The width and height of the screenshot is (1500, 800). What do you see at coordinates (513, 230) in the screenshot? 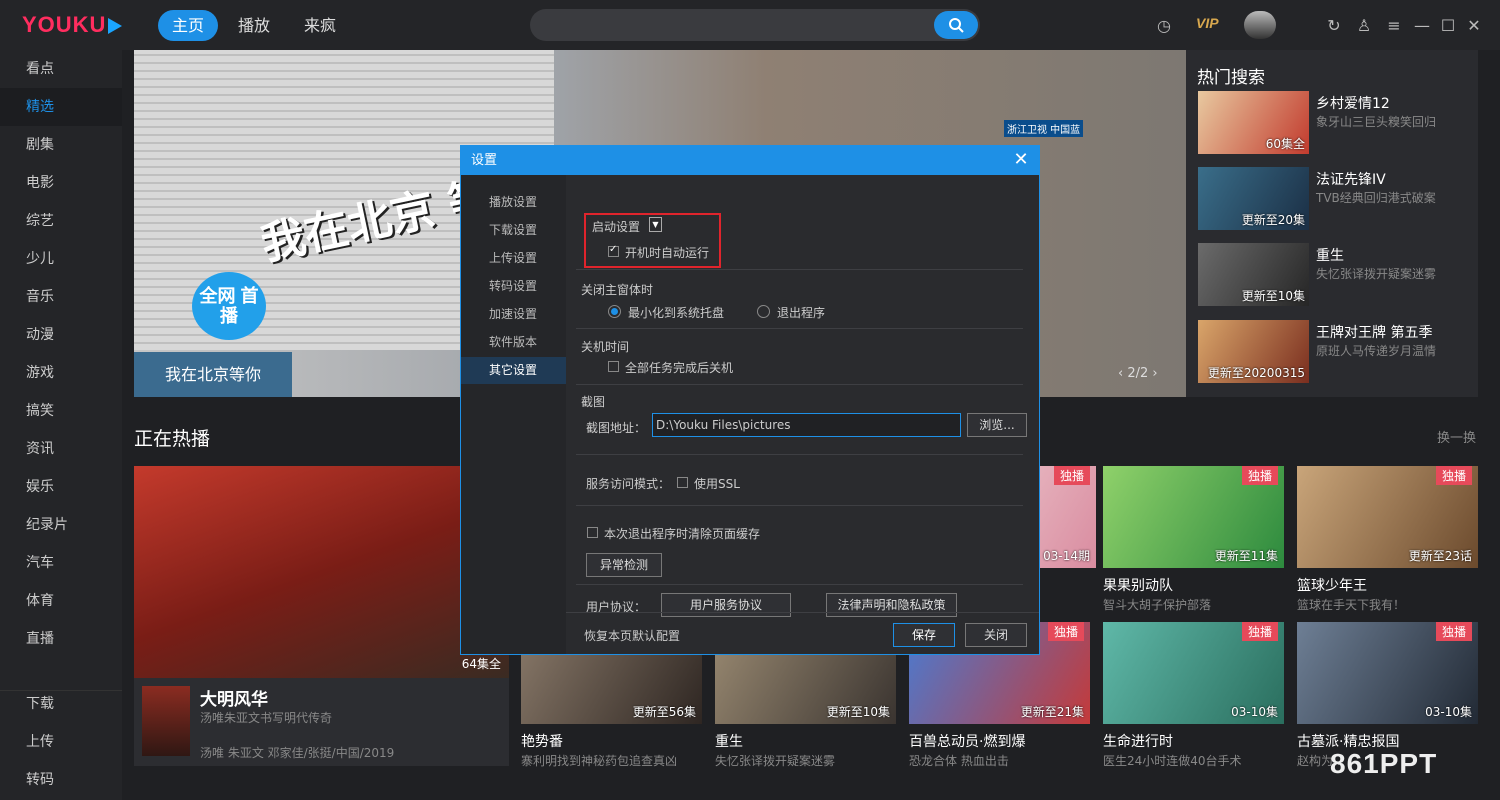
I see `dialog-nav-download: 下载设置` at bounding box center [513, 230].